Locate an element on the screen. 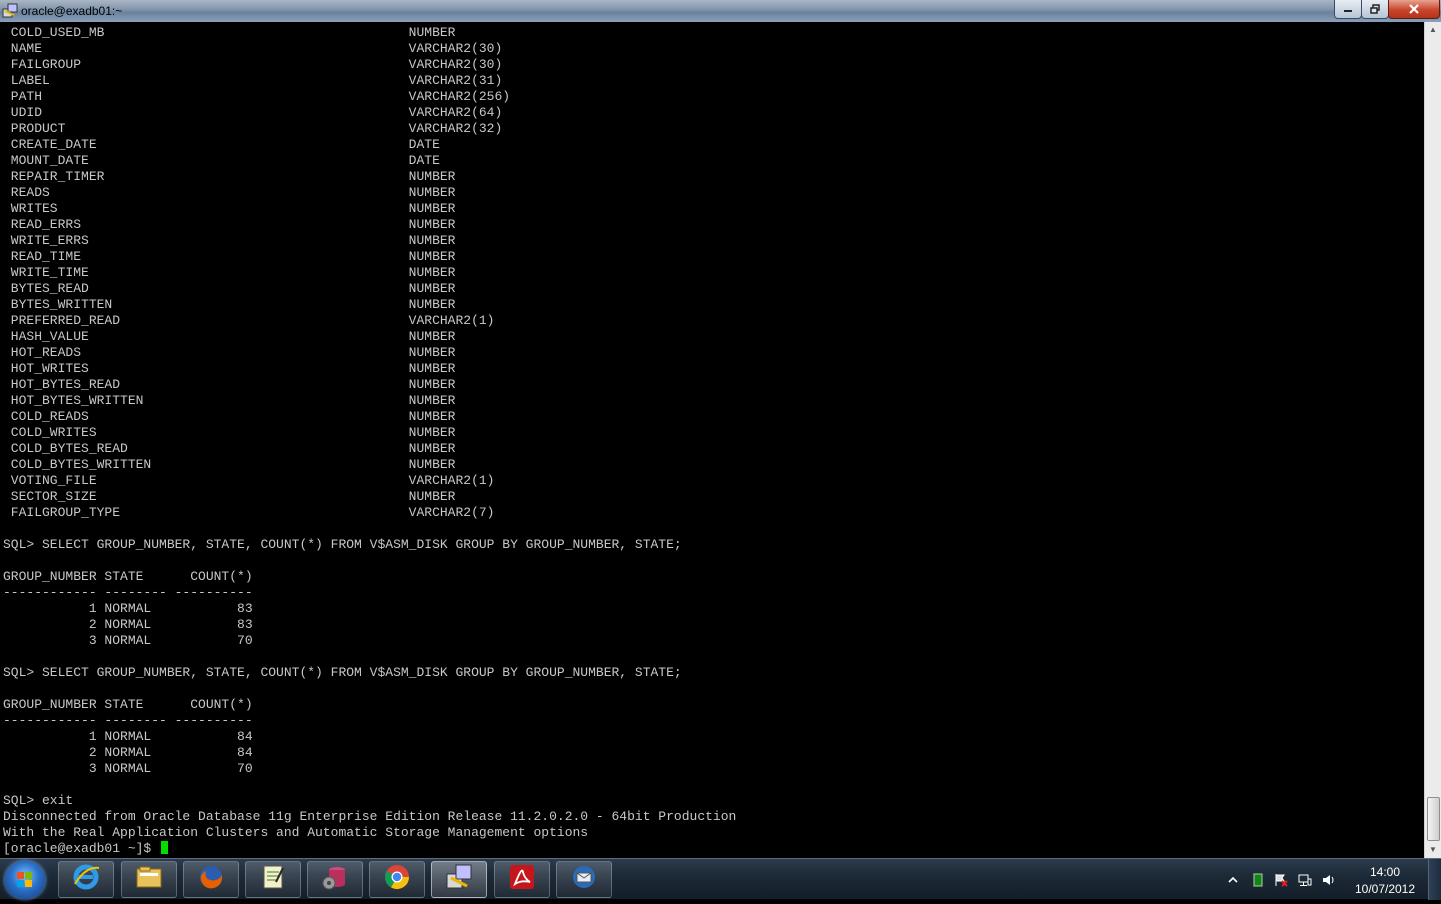 This screenshot has height=904, width=1441. terminal-line: VOTING_FILE VARCHAR2(1) is located at coordinates (249, 480).